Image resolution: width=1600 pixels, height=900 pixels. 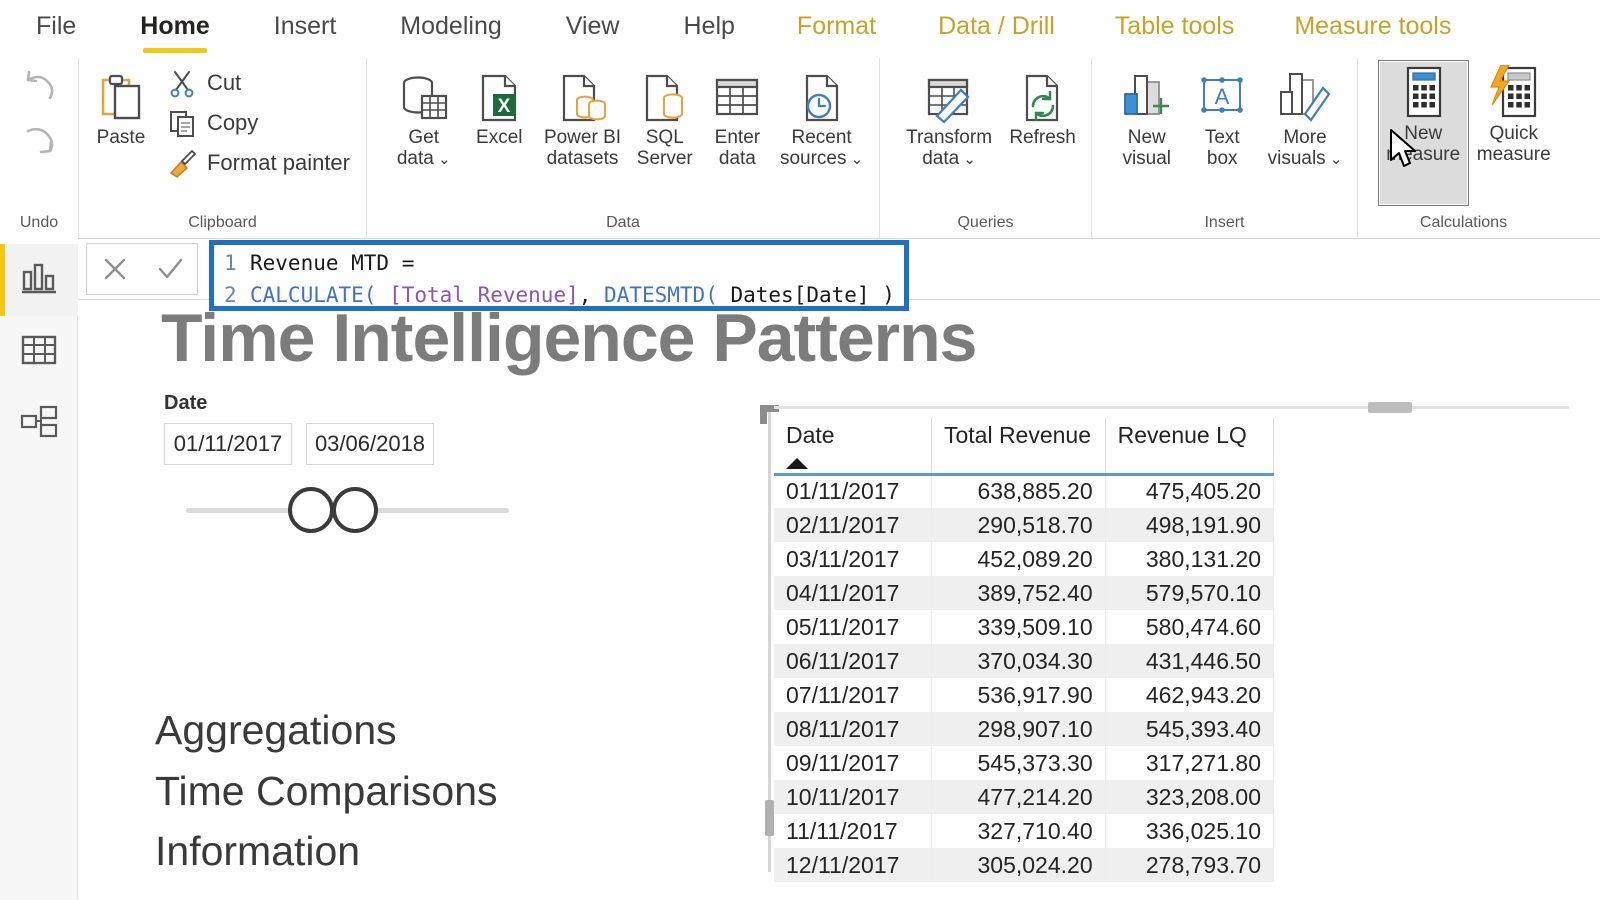 What do you see at coordinates (996, 29) in the screenshot?
I see `ribbon-tab-data-drill: Data / Drill` at bounding box center [996, 29].